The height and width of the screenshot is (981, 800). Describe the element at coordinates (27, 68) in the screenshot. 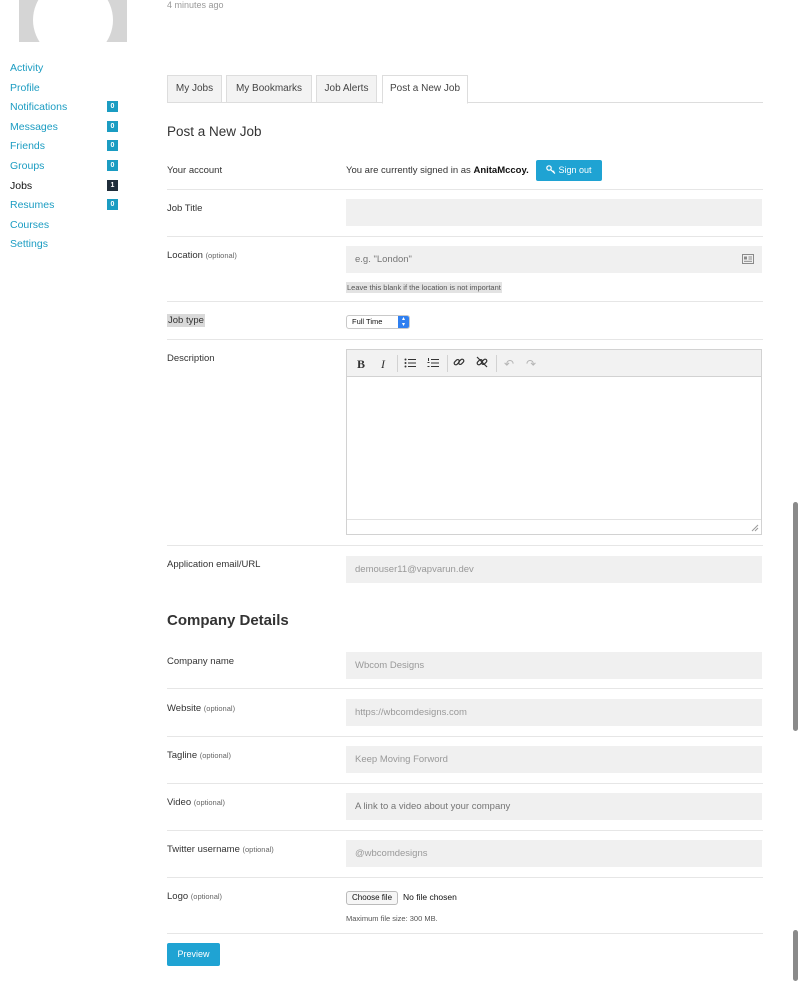

I see `sidebar-item-label: Activity` at that location.